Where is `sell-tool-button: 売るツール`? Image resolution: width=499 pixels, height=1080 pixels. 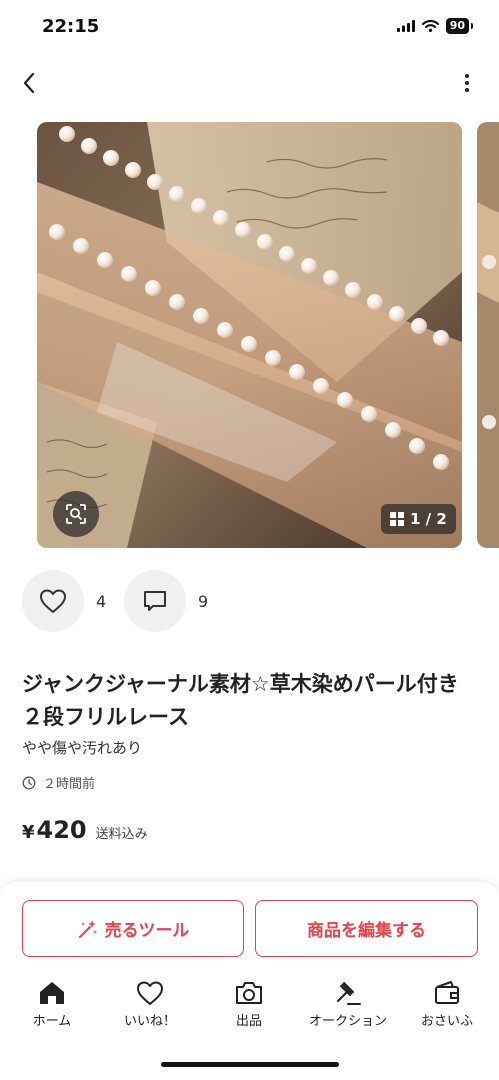 sell-tool-button: 売るツール is located at coordinates (133, 928).